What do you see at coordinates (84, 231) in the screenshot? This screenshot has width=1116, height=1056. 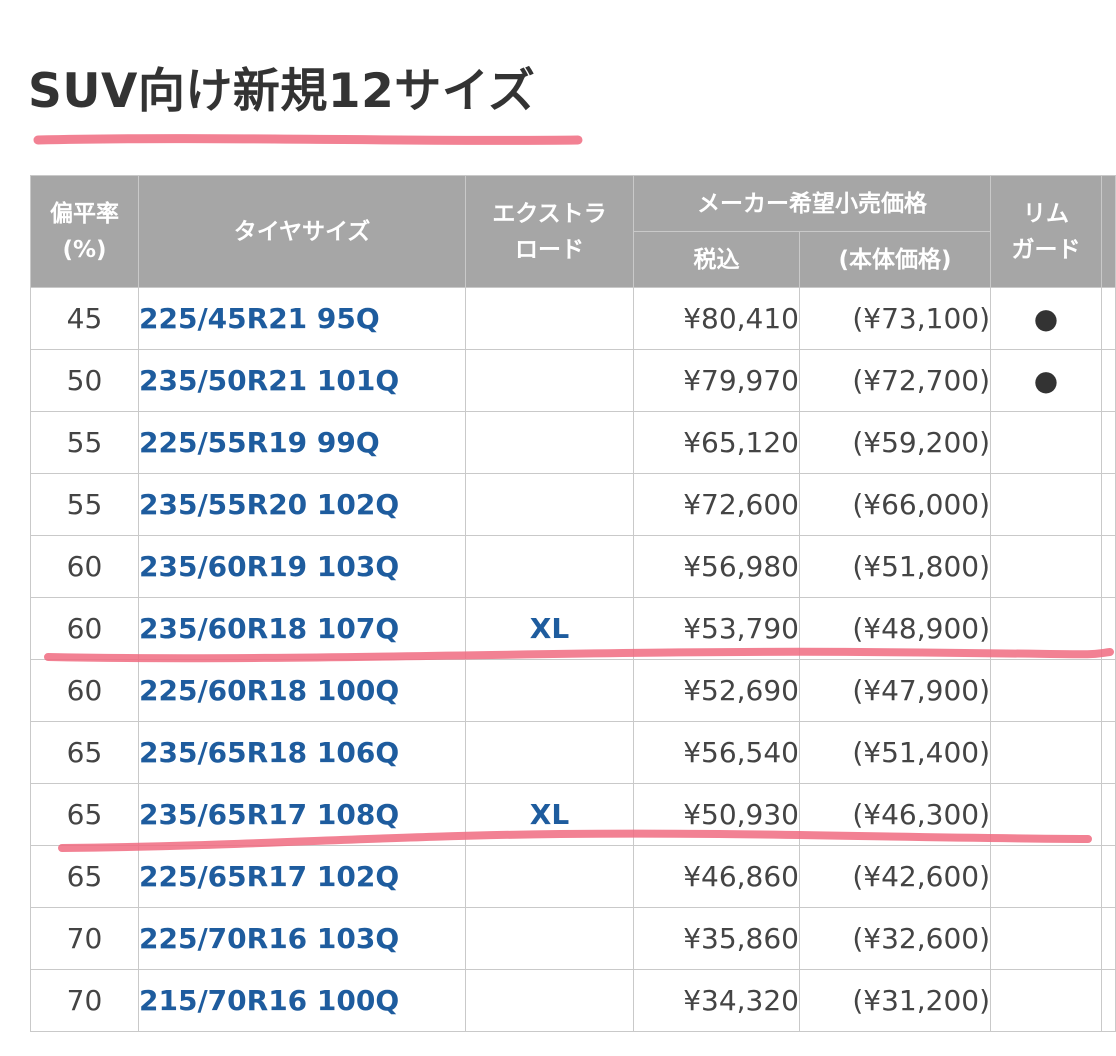 I see `header-flatness: 偏平率 (%)` at bounding box center [84, 231].